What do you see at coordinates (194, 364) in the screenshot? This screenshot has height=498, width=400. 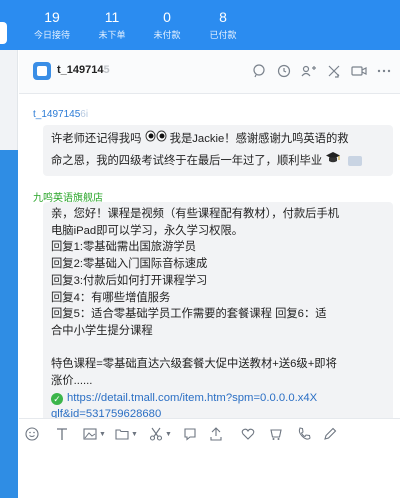 I see `message-text: 特色课程=零基础直达六级套餐大促中送教材+送6级+即将` at bounding box center [194, 364].